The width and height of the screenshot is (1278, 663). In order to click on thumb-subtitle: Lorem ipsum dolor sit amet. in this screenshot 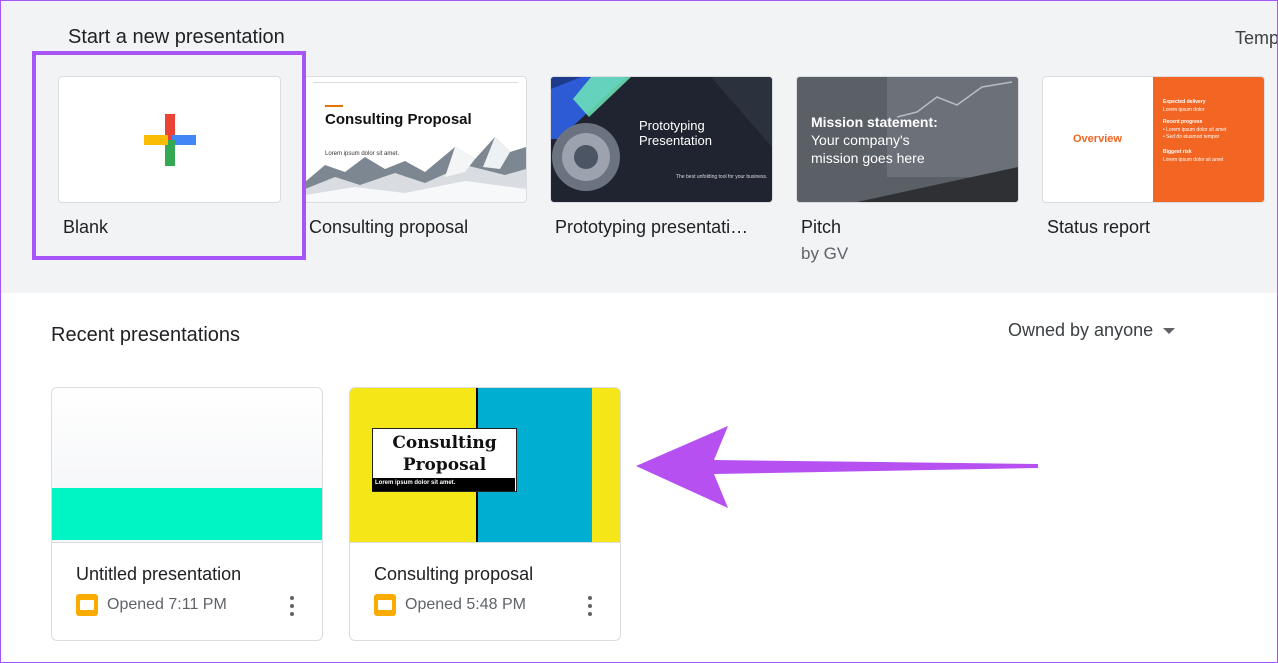, I will do `click(415, 483)`.